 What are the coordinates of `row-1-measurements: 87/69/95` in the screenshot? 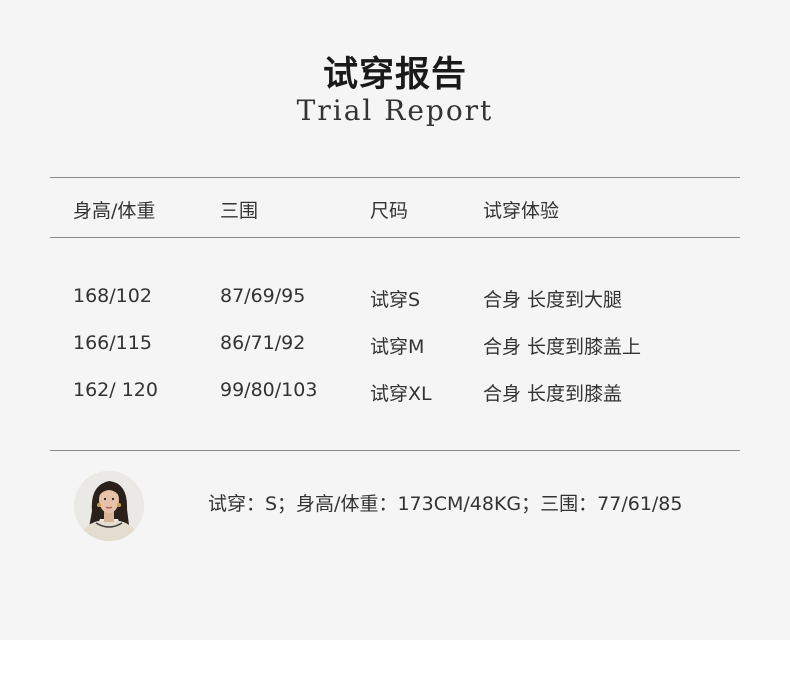 It's located at (263, 296).